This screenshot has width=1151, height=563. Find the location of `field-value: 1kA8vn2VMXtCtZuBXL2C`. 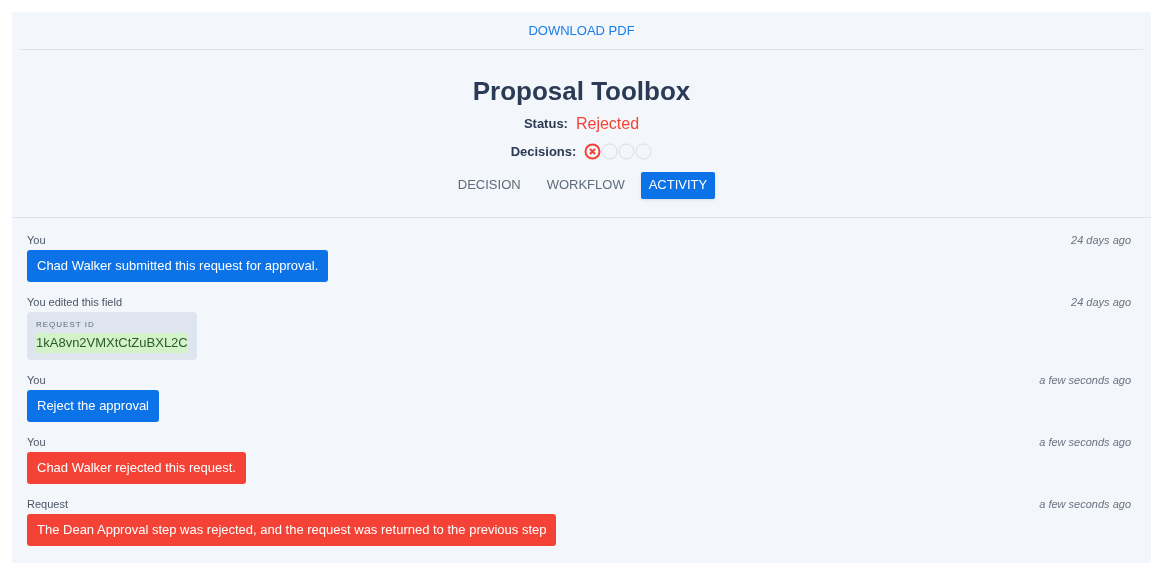

field-value: 1kA8vn2VMXtCtZuBXL2C is located at coordinates (112, 343).